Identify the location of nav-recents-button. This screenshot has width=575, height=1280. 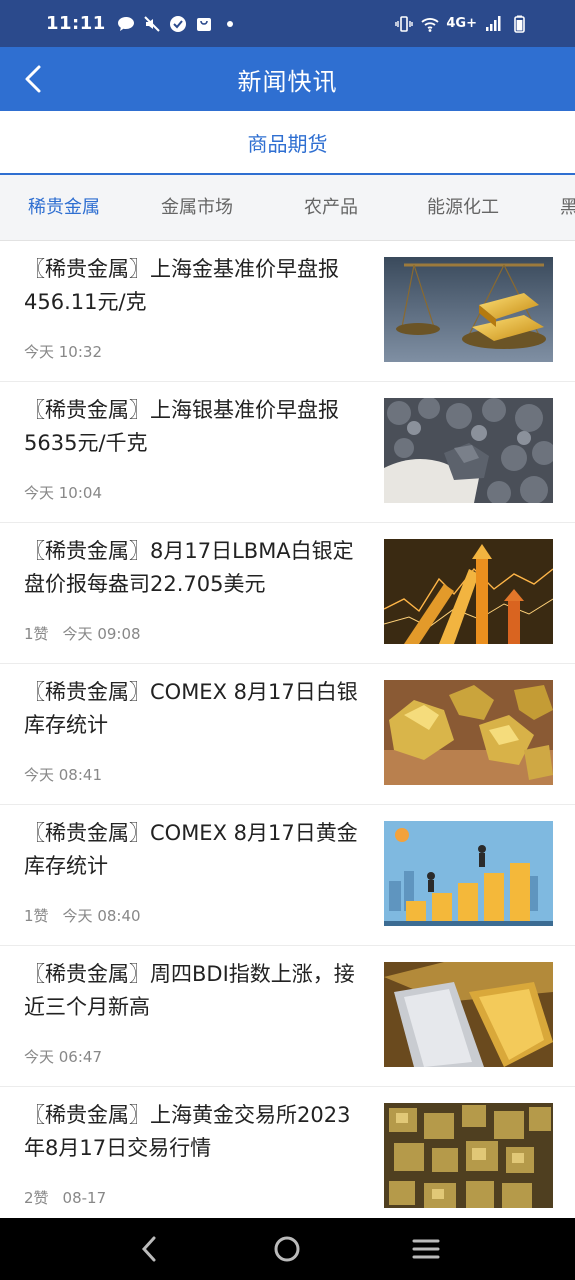
(426, 1249).